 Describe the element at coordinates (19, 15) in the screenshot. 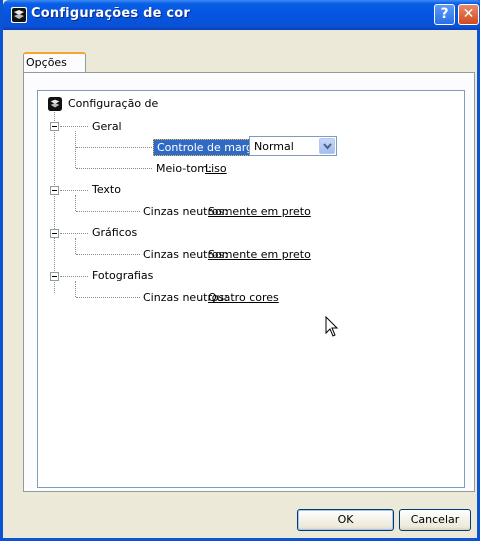

I see `app-icon` at that location.